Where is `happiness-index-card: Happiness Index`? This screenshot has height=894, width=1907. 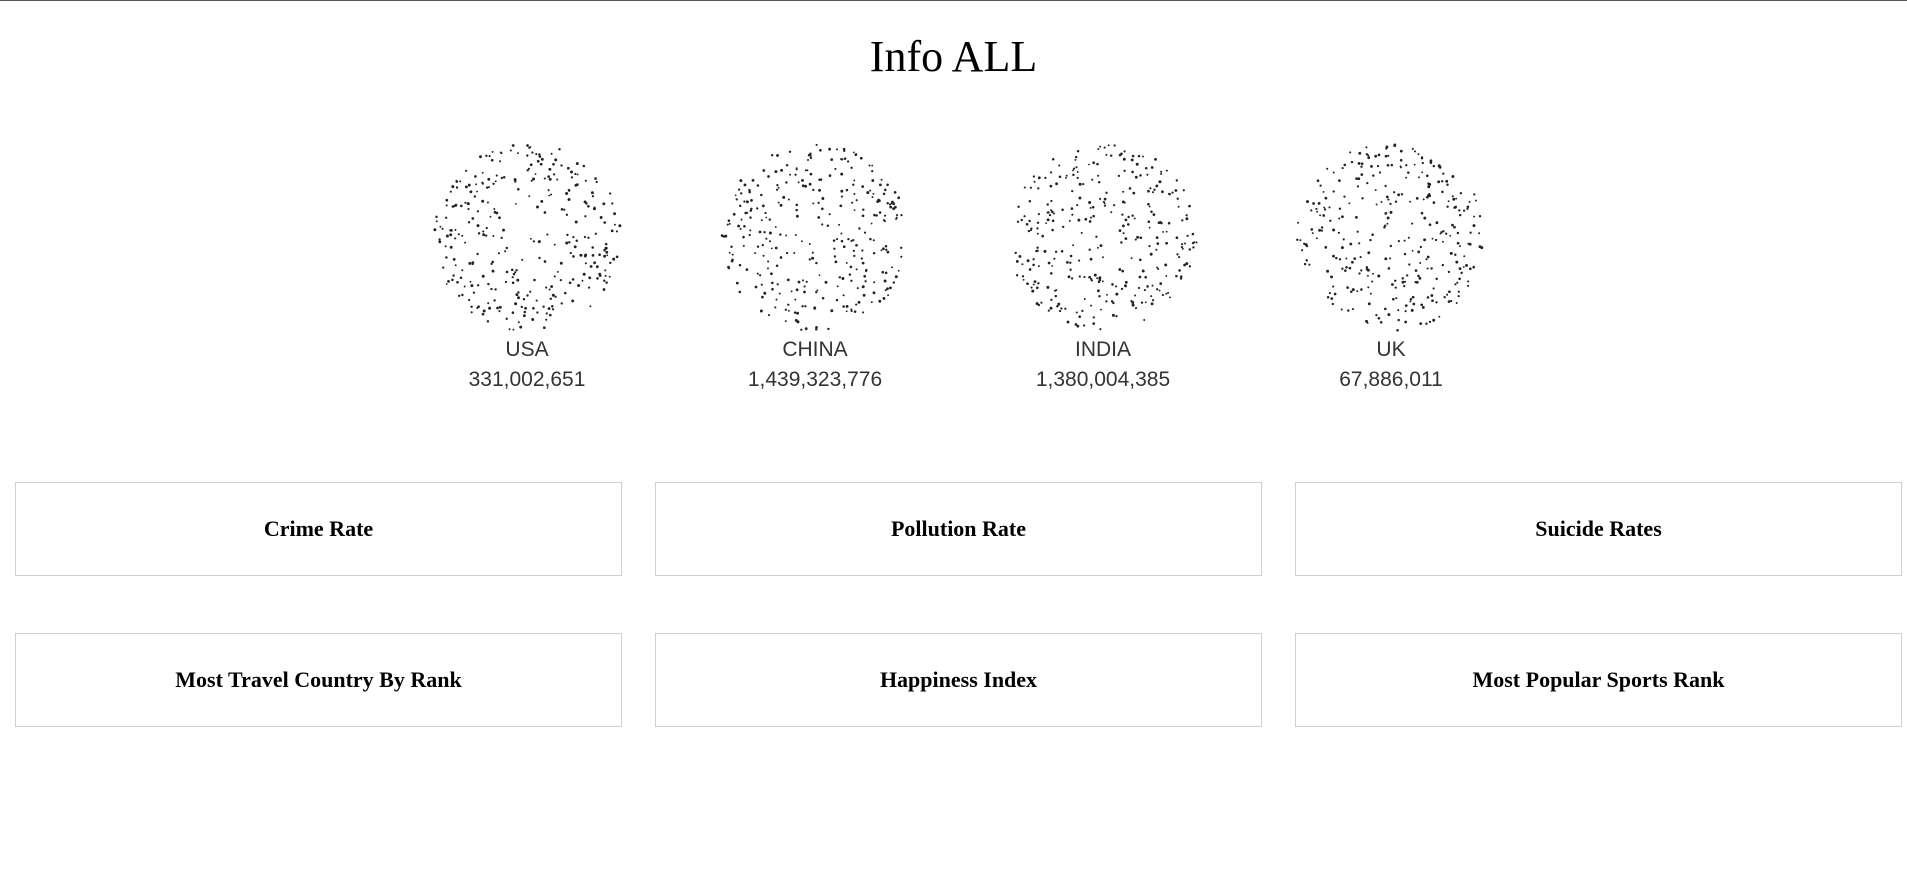
happiness-index-card: Happiness Index is located at coordinates (958, 680).